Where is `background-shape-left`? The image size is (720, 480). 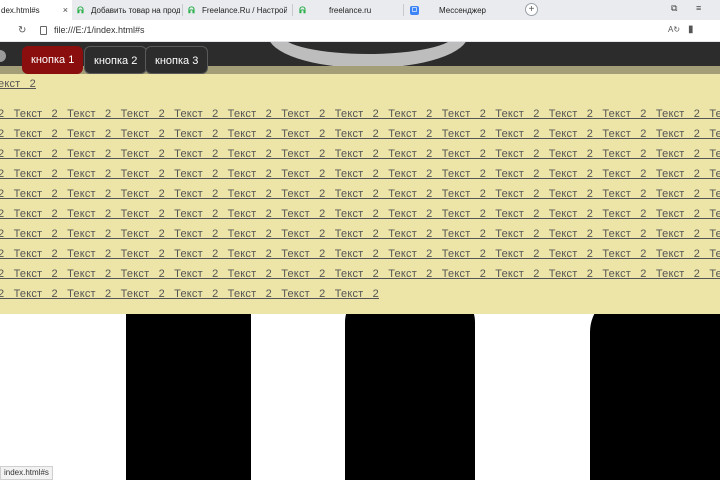
background-shape-left is located at coordinates (188, 396).